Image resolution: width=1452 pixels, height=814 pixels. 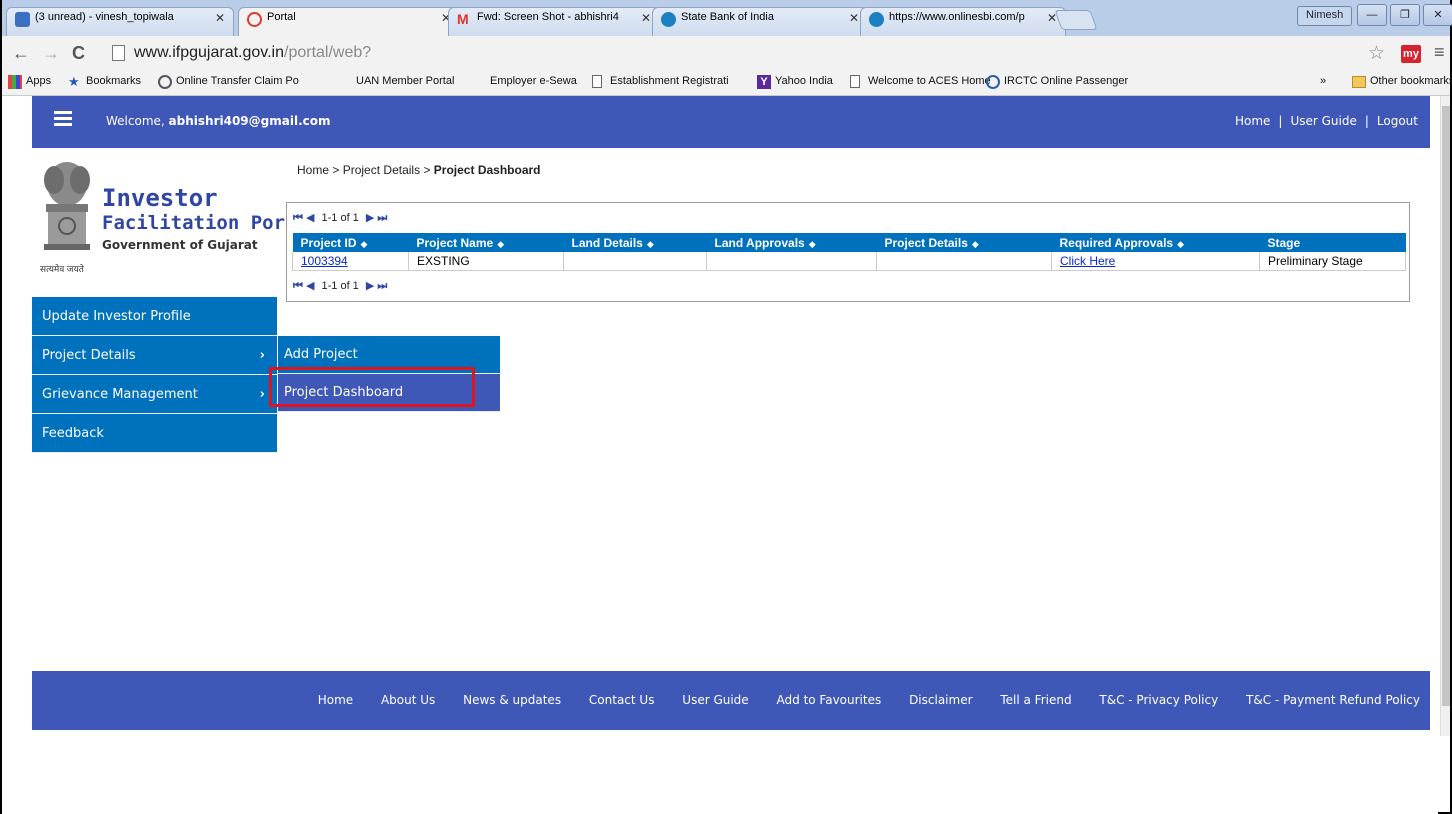 I want to click on bookmark-irctc: IRCTC Online Passenger, so click(x=1057, y=82).